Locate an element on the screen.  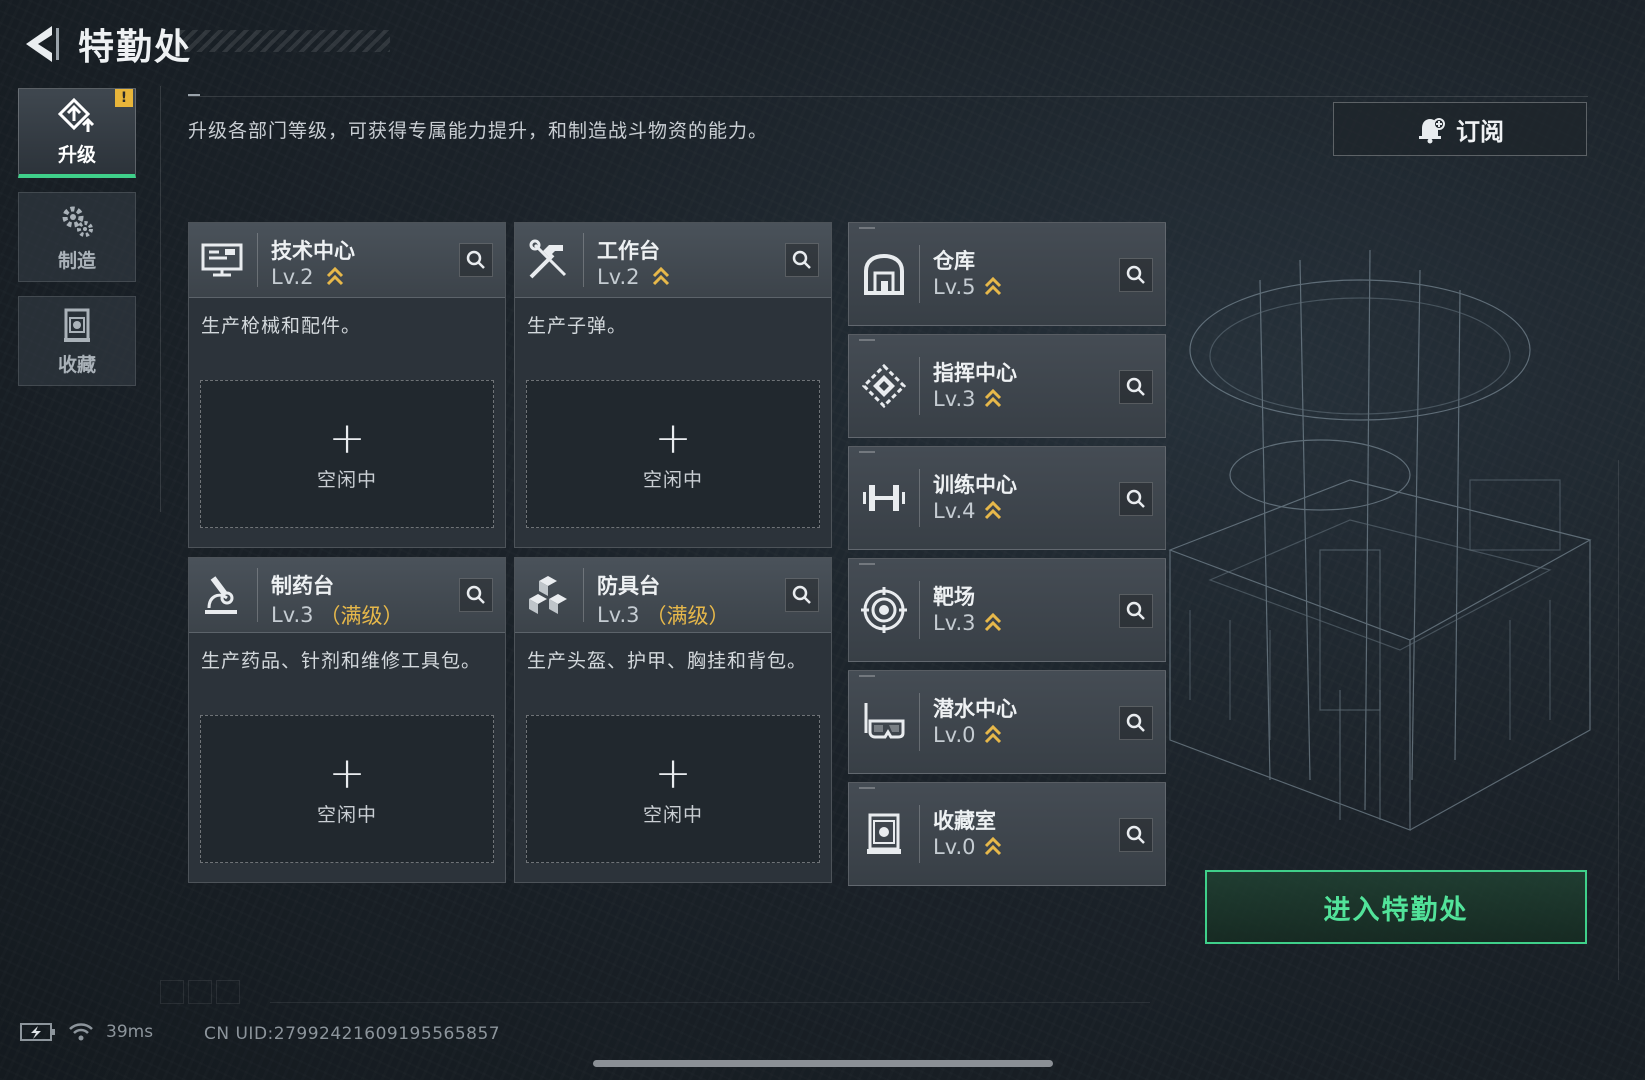
craft-card-tech-center: 技术中心 Lv.2 生产枪械和配件。 + 空闲中 is located at coordinates (347, 385).